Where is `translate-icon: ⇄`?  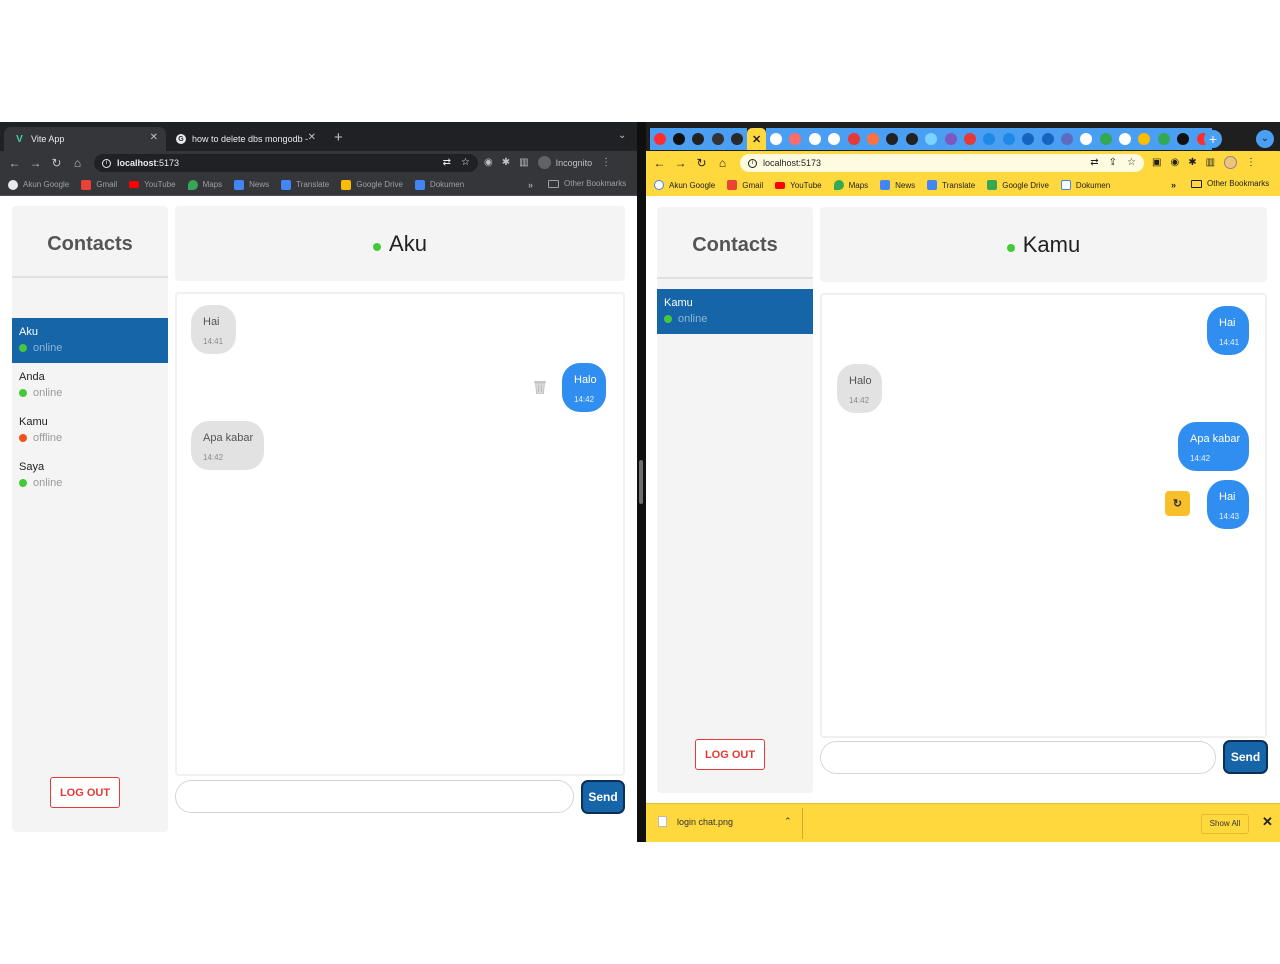
translate-icon: ⇄ is located at coordinates (447, 162).